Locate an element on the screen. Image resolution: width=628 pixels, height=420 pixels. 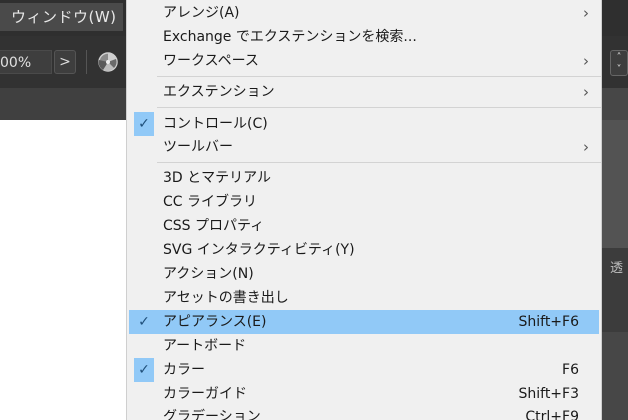
menu-item-label: カラー is located at coordinates (184, 370).